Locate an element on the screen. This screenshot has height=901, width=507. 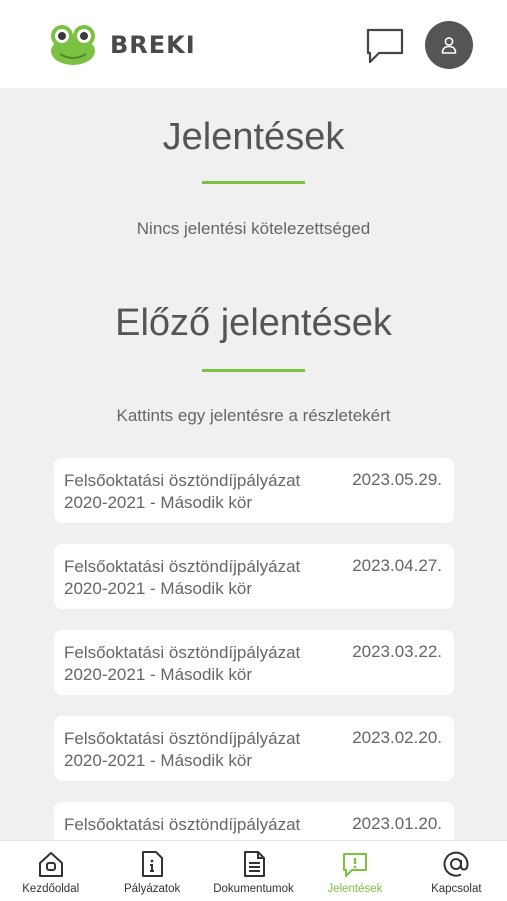
brand-logo: BREKI is located at coordinates (123, 45).